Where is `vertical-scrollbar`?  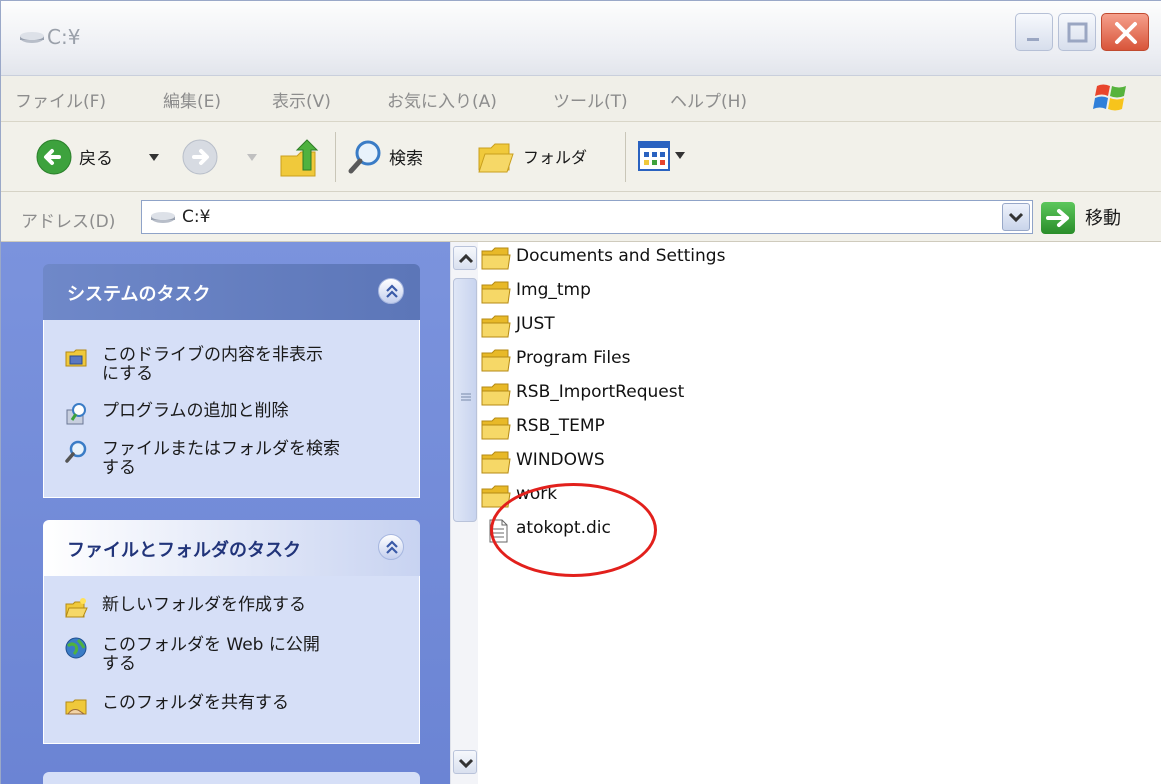 vertical-scrollbar is located at coordinates (464, 513).